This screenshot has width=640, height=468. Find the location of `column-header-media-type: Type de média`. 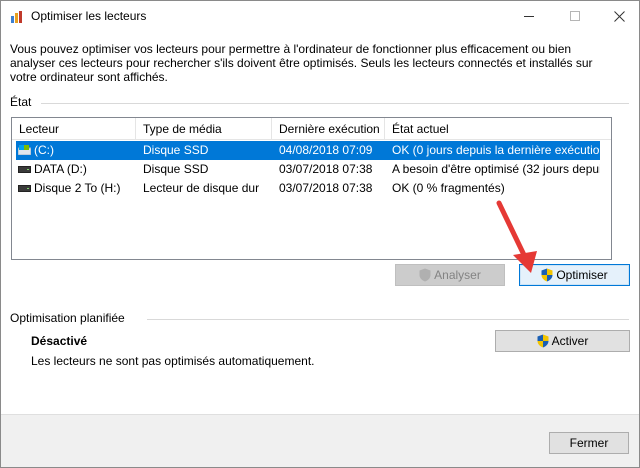

column-header-media-type: Type de média is located at coordinates (204, 129).